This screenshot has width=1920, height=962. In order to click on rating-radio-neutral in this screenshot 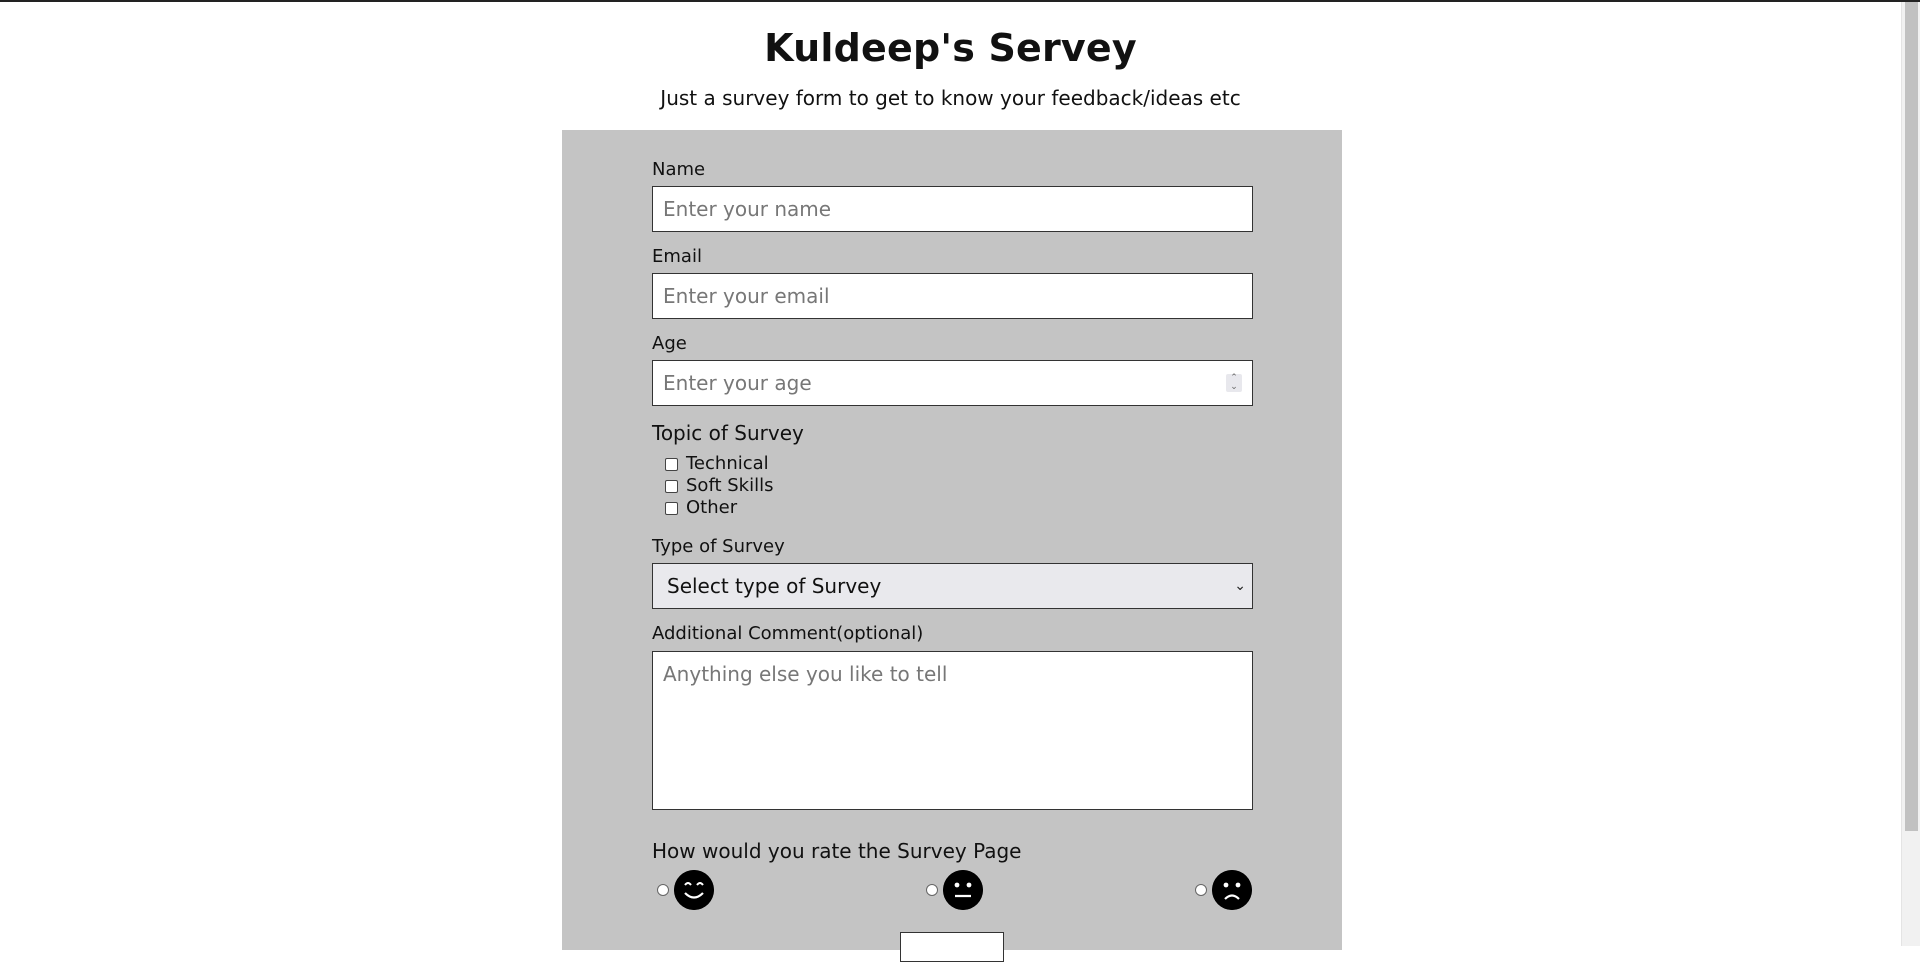, I will do `click(932, 890)`.